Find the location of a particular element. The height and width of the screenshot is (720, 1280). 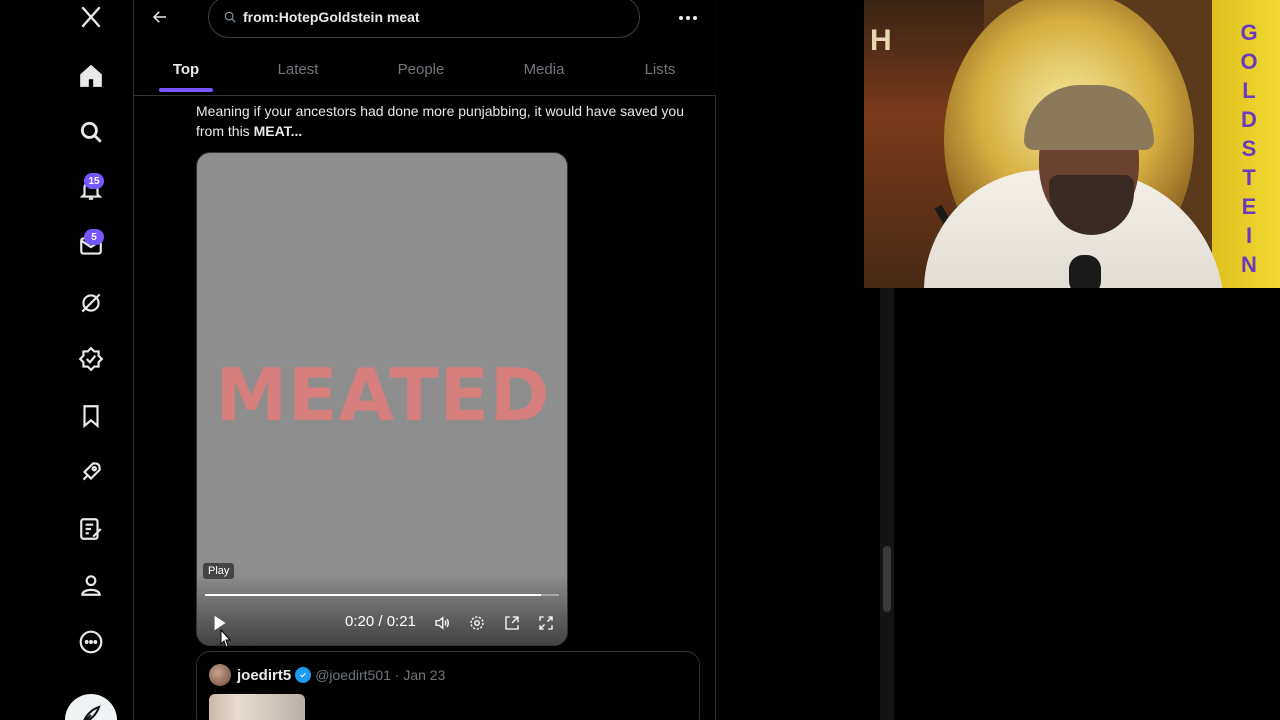

compose-button is located at coordinates (91, 707).